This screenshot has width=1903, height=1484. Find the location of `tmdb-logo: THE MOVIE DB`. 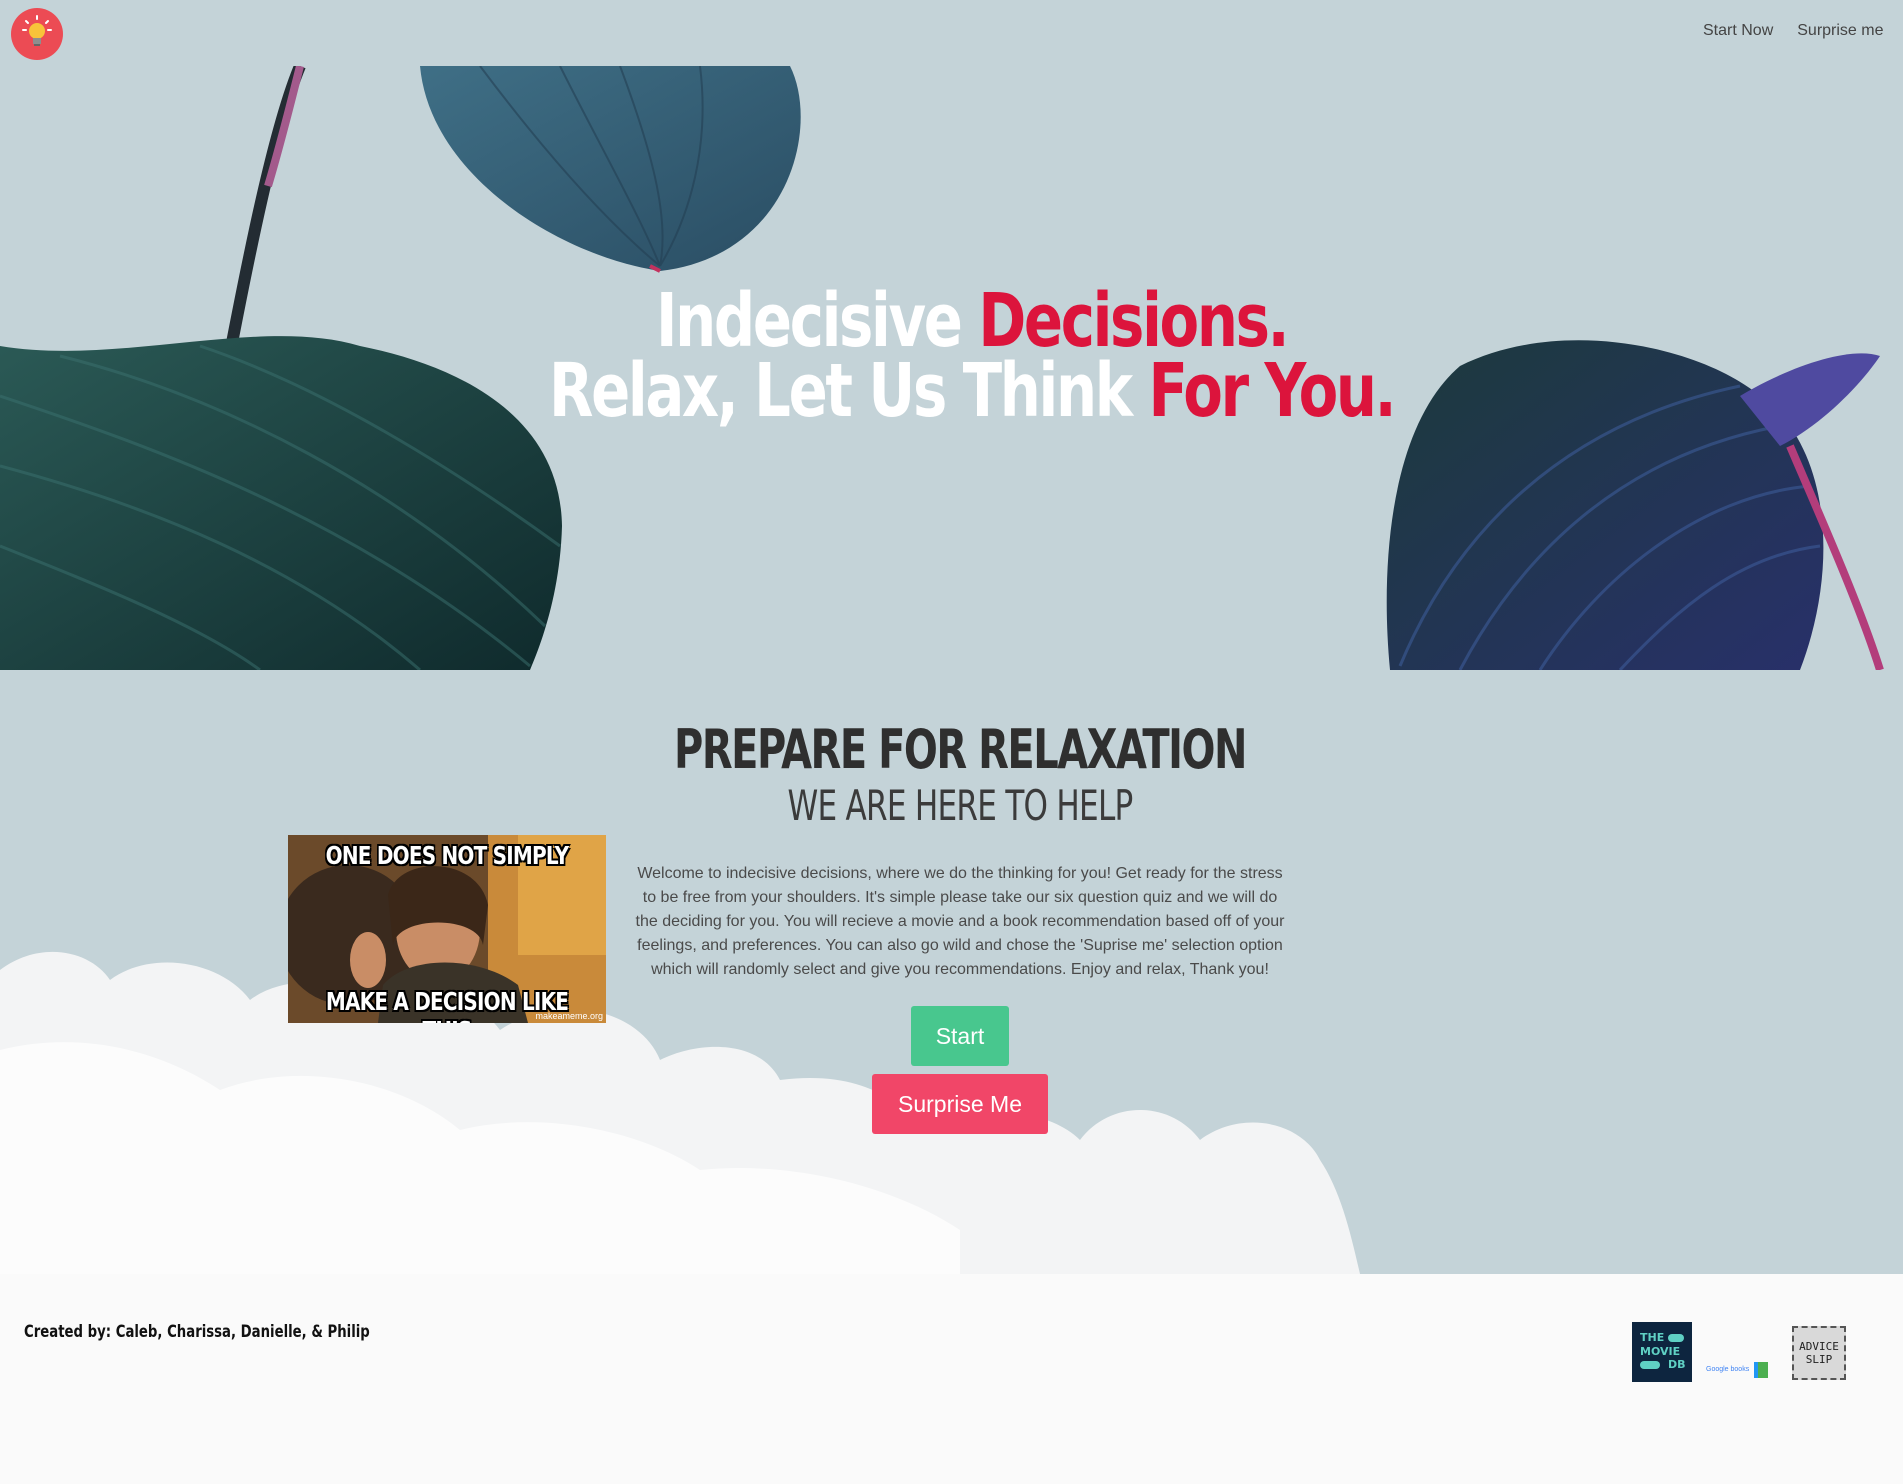

tmdb-logo: THE MOVIE DB is located at coordinates (1662, 1352).